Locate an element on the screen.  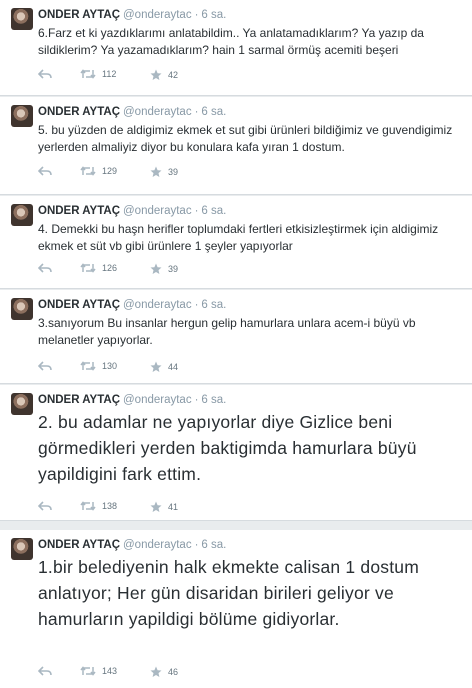
retweet-button: 112 is located at coordinates (98, 74).